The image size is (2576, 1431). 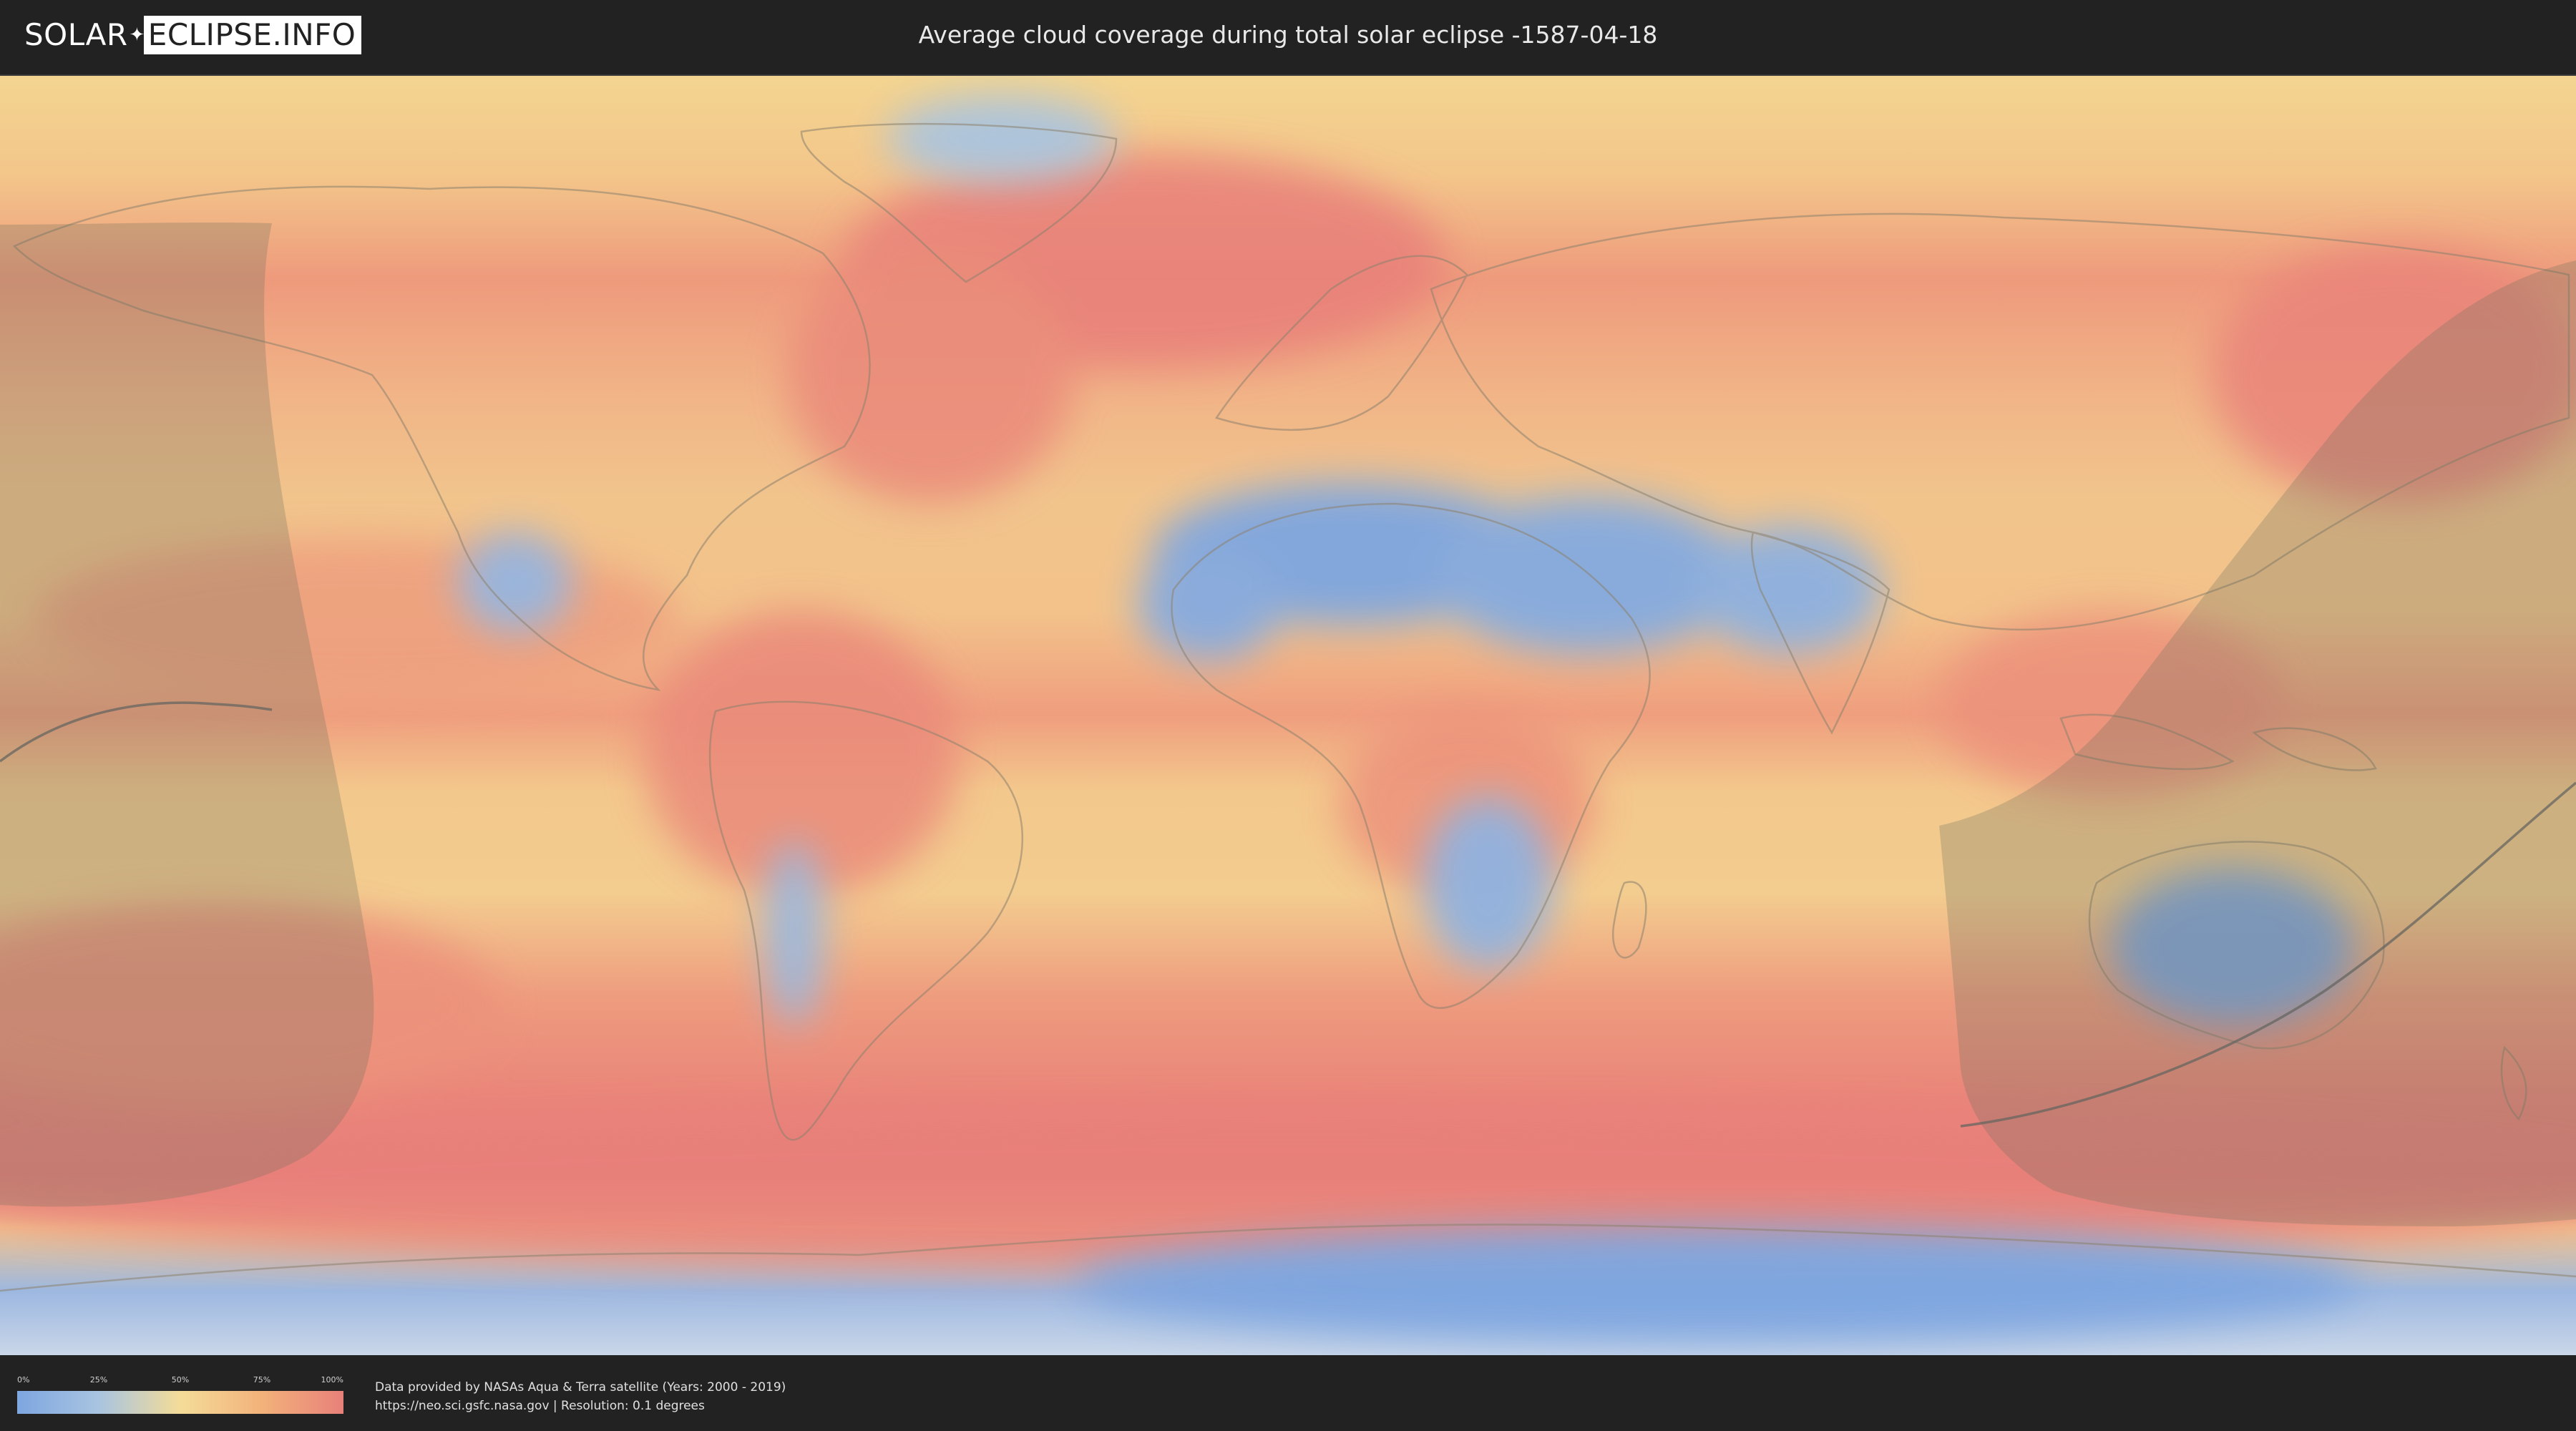 What do you see at coordinates (262, 1379) in the screenshot?
I see `legend-tick-75: 75%` at bounding box center [262, 1379].